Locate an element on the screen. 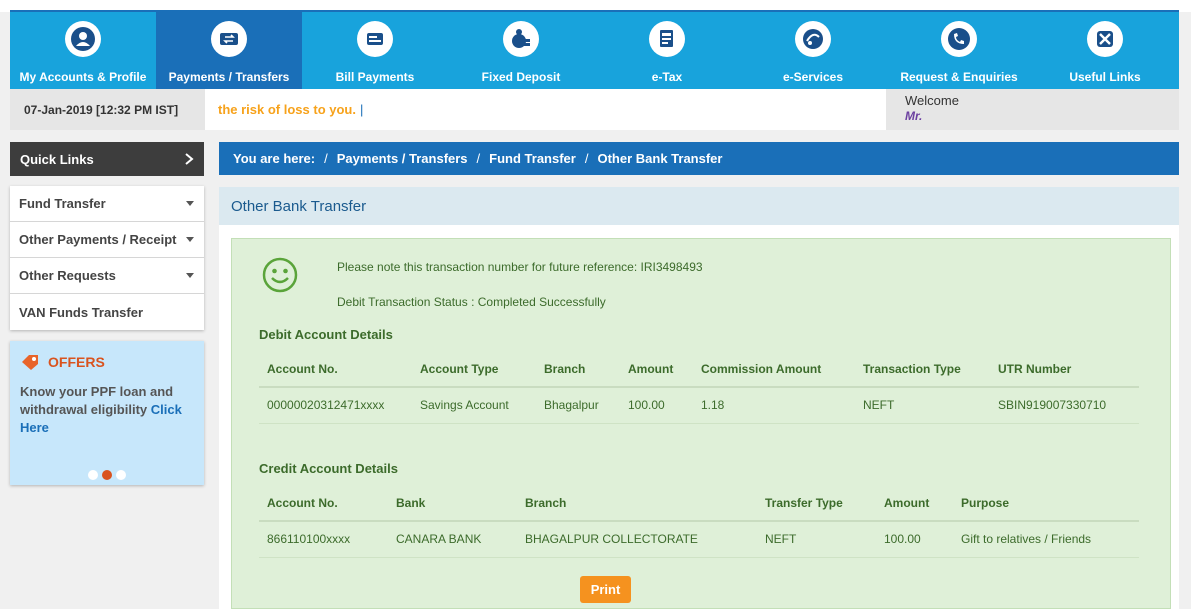 The image size is (1191, 609). phone-icon is located at coordinates (959, 39).